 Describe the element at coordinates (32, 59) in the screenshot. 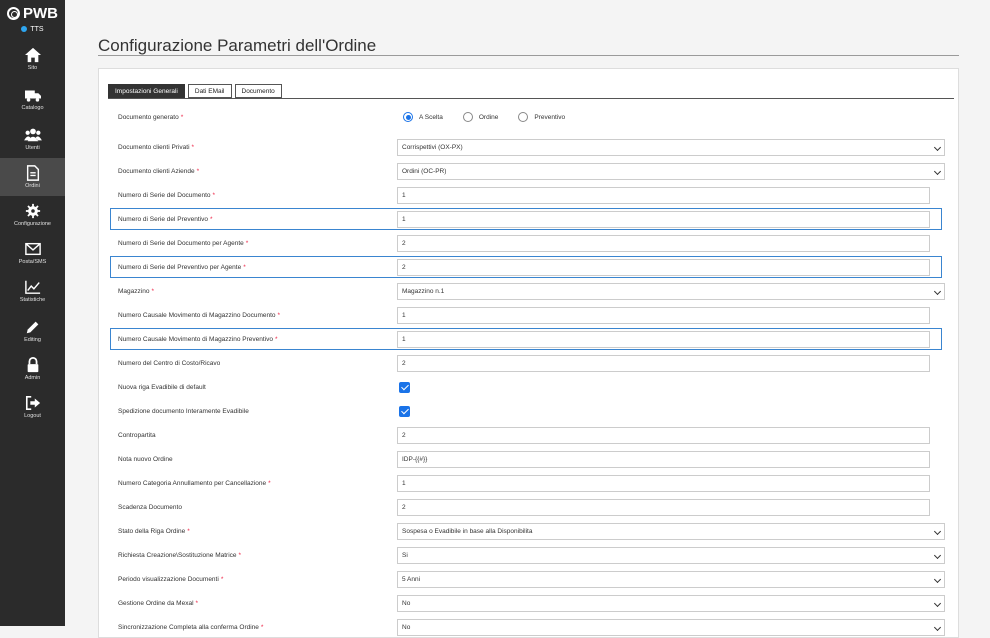

I see `sidebar-item-sito: Sito` at that location.